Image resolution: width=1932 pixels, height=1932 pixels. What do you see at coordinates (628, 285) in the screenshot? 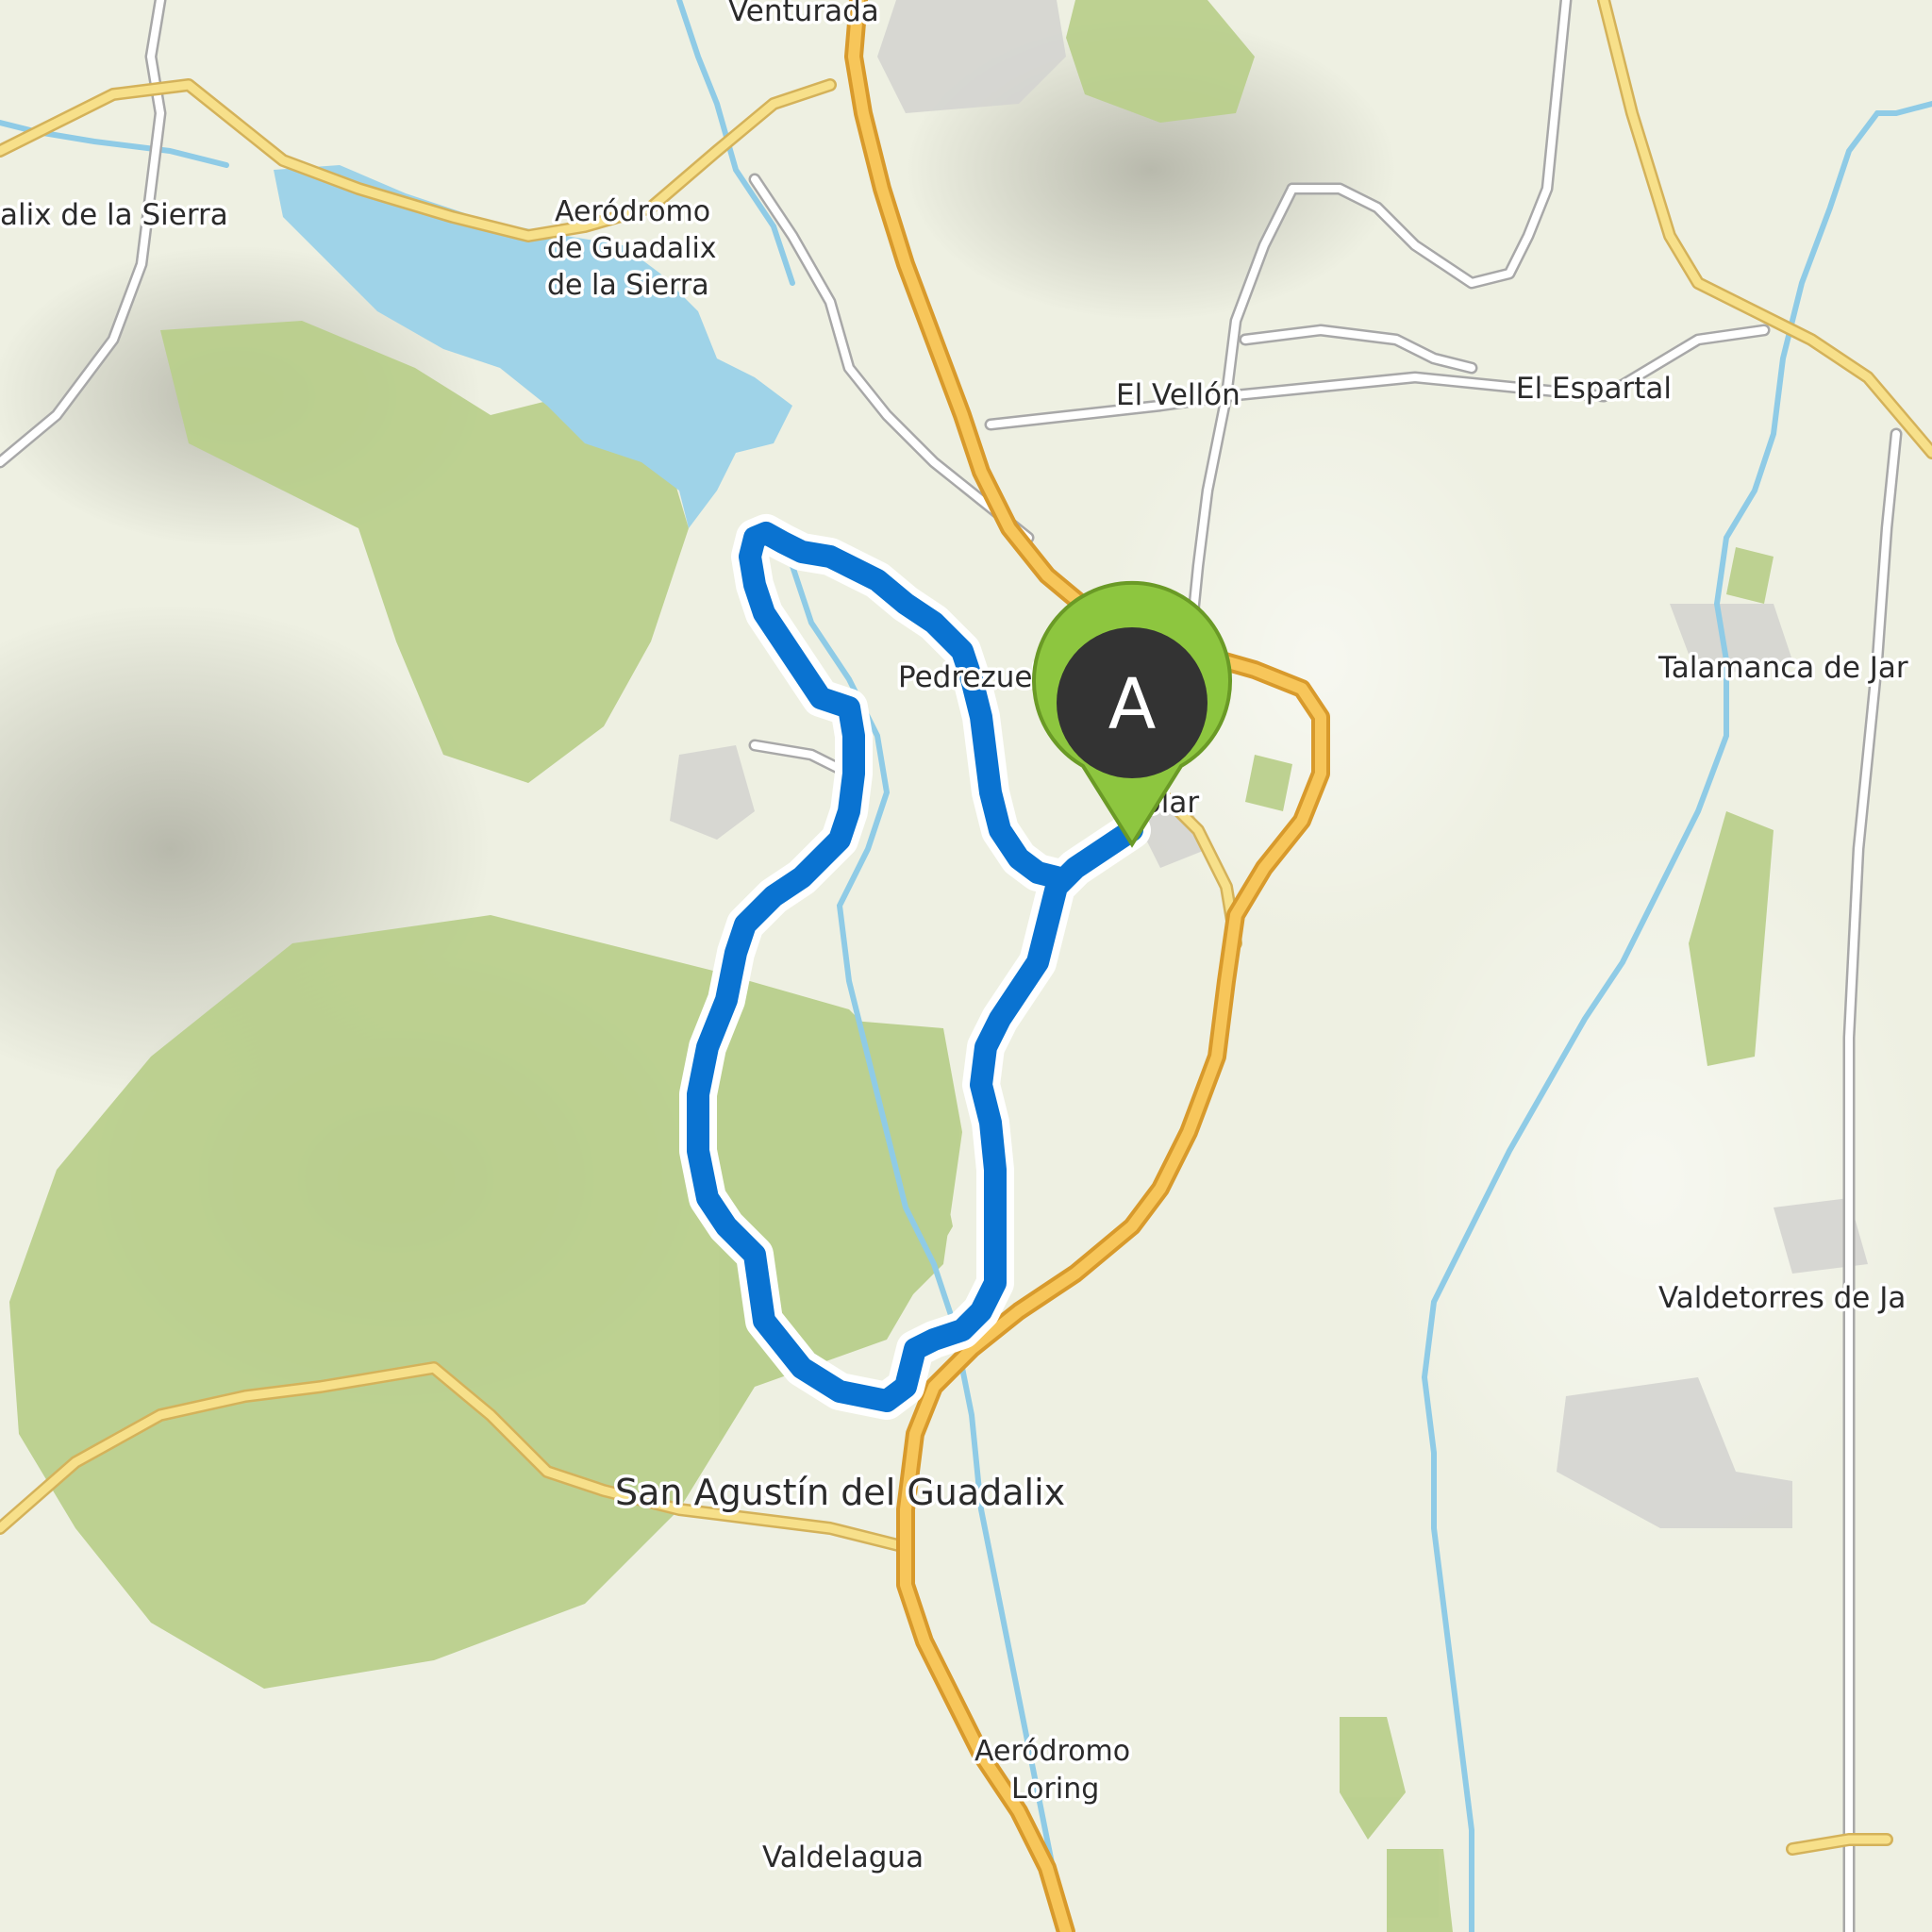
I see `label-aerodromo-guadalix-line3: de la Sierra` at bounding box center [628, 285].